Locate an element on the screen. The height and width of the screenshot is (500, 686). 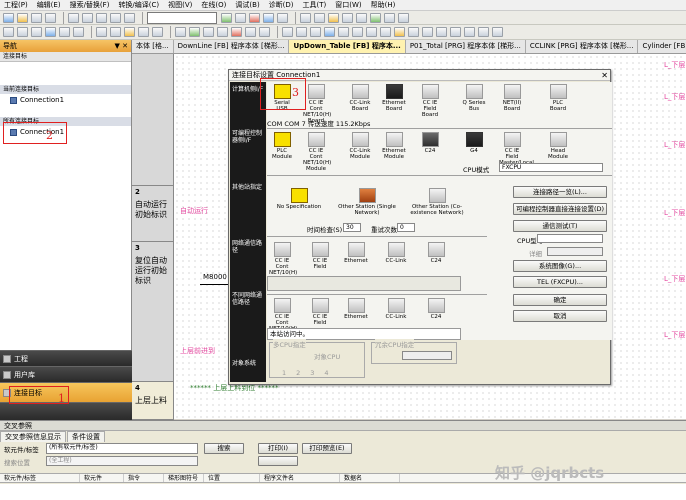
route1-0: CC IE Cont NET/10(H) is located at coordinates (283, 259).